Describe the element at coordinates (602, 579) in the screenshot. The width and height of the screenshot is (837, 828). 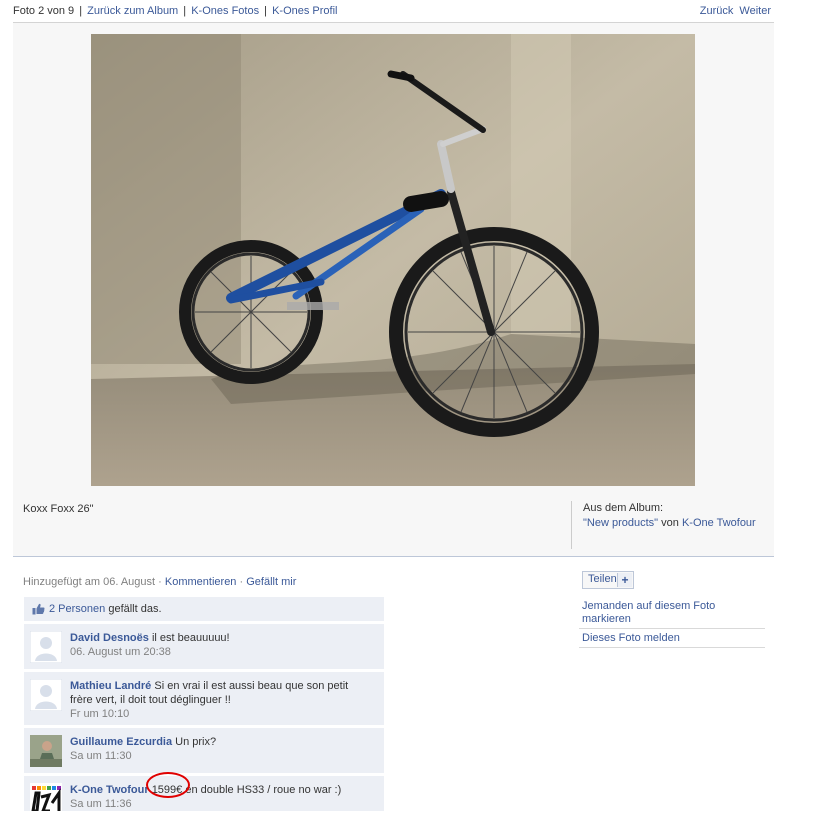
I see `share-label: Teilen` at that location.